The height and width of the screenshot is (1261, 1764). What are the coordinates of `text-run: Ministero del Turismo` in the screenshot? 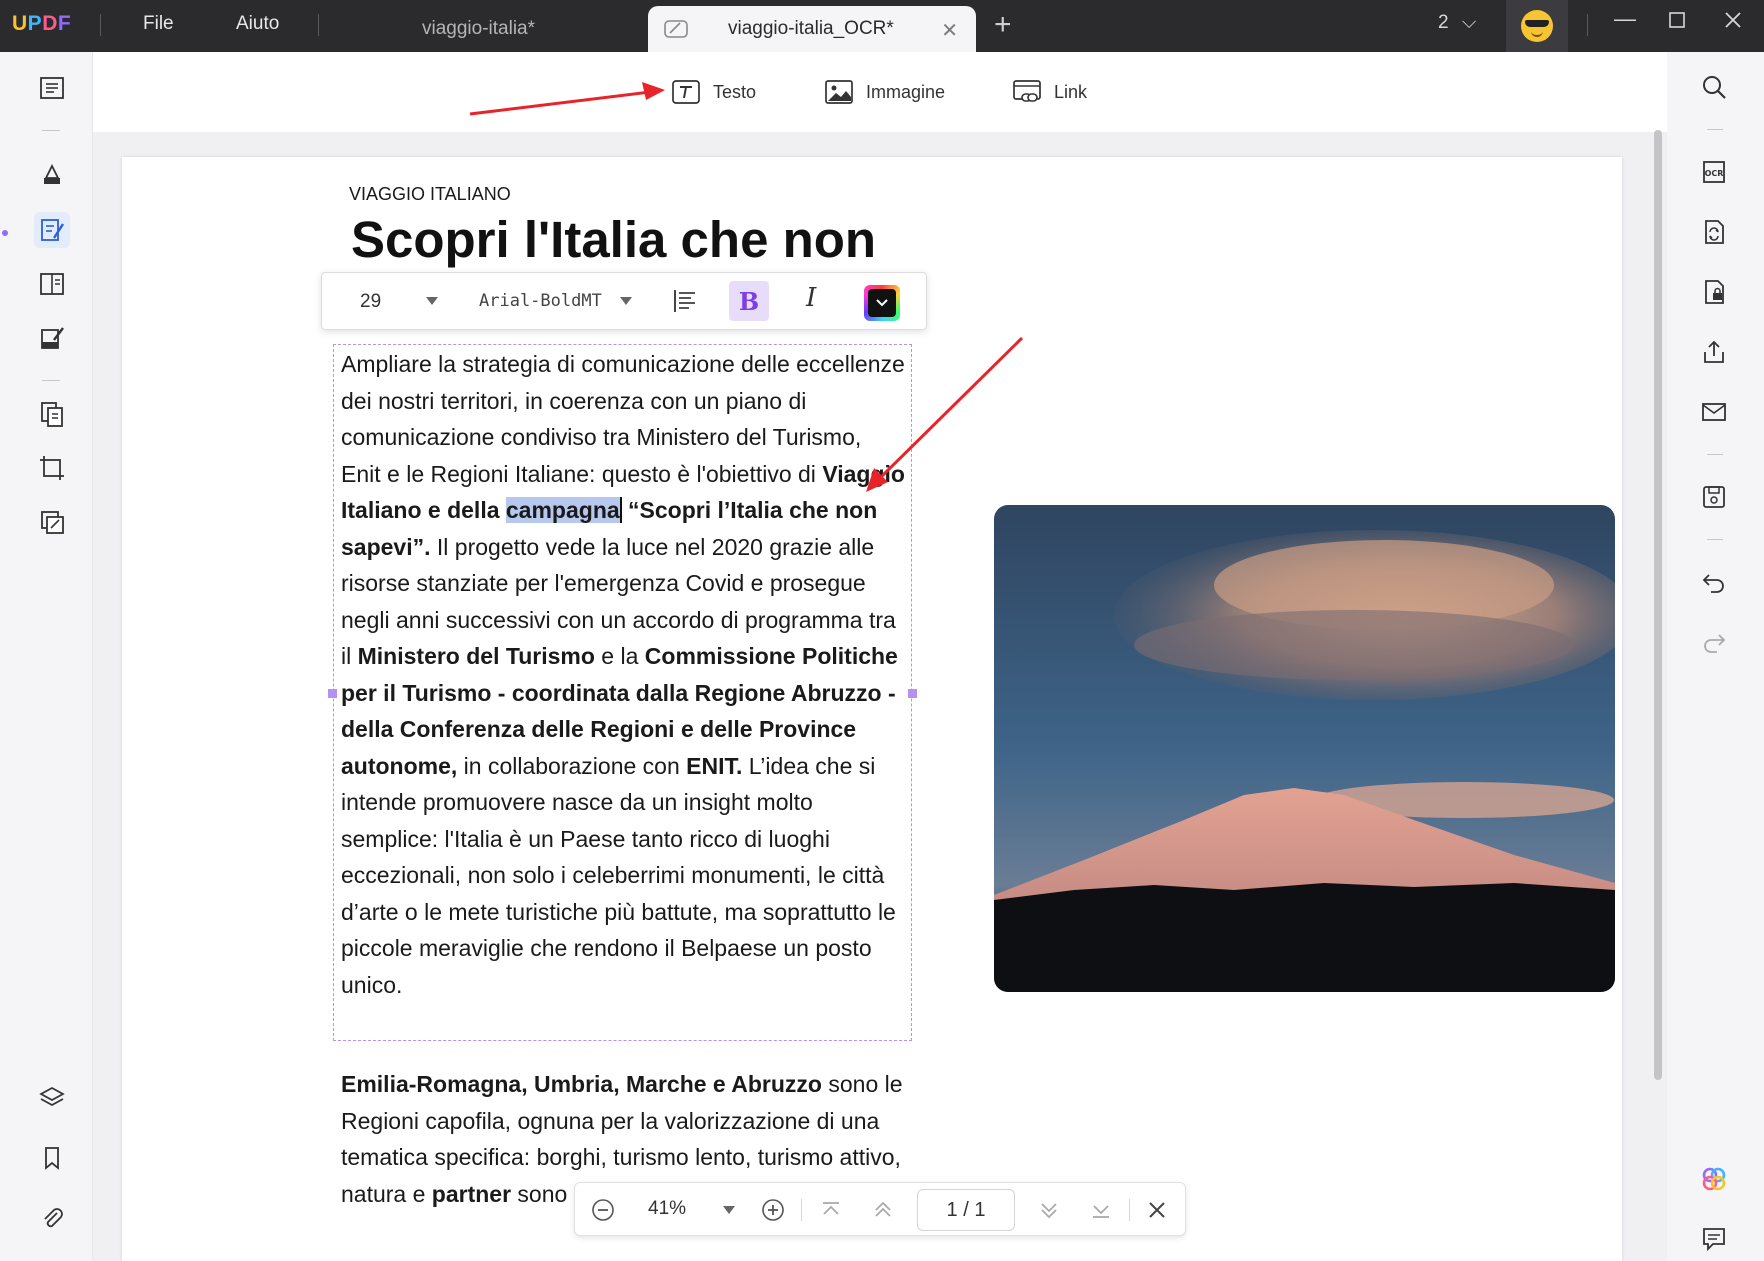 It's located at (476, 656).